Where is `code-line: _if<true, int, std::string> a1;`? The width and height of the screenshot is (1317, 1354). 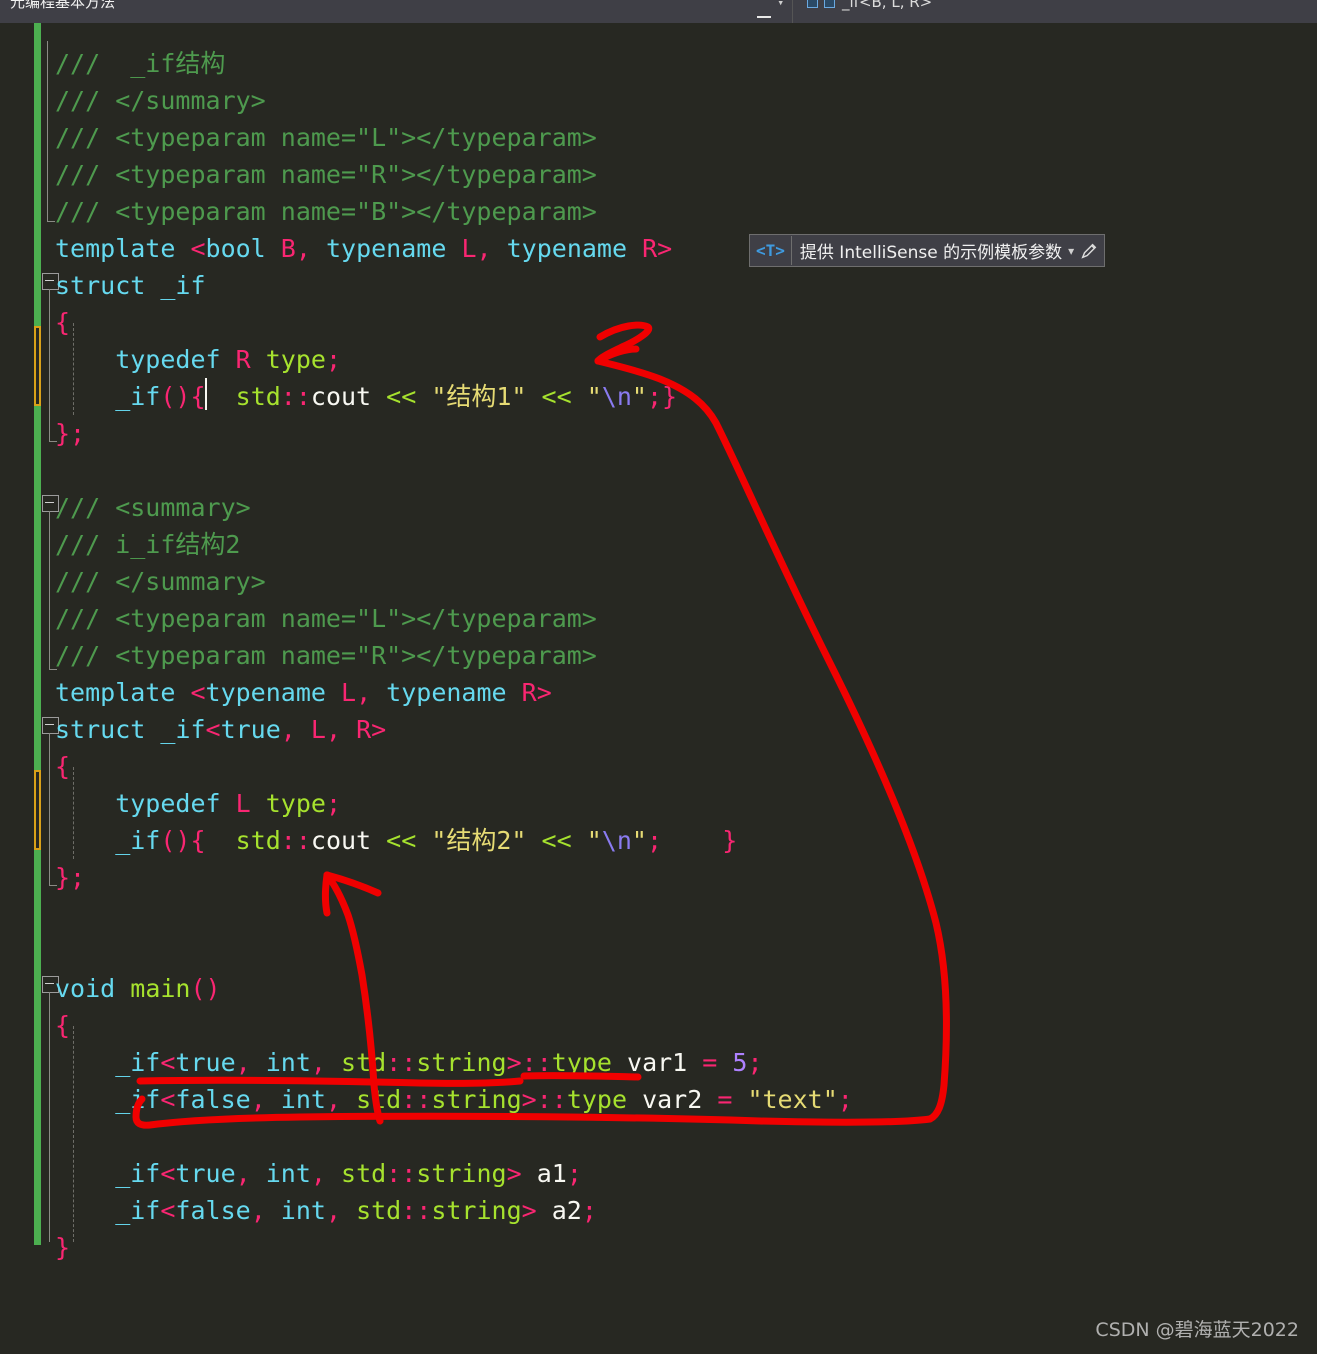
code-line: _if<true, int, std::string> a1; is located at coordinates (318, 1174).